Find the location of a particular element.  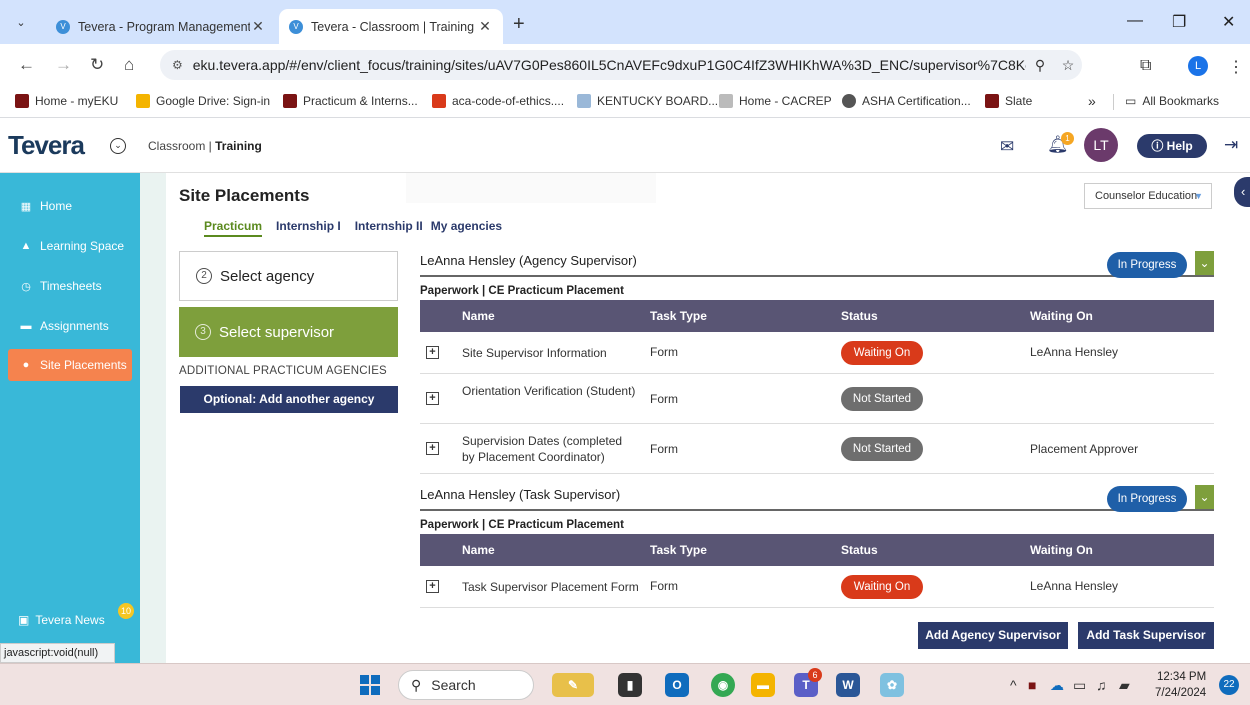

column-status: Status is located at coordinates (859, 316).